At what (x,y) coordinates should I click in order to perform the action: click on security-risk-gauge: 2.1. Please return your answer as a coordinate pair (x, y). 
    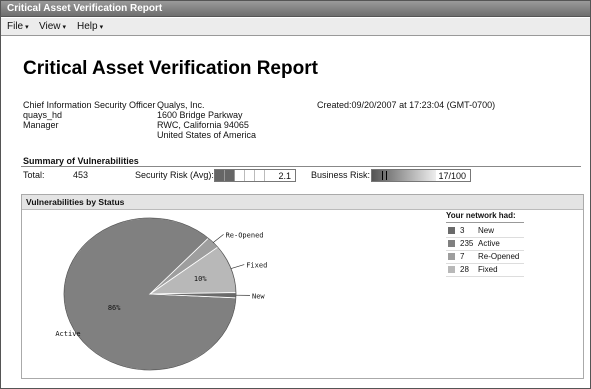
    Looking at the image, I should click on (255, 175).